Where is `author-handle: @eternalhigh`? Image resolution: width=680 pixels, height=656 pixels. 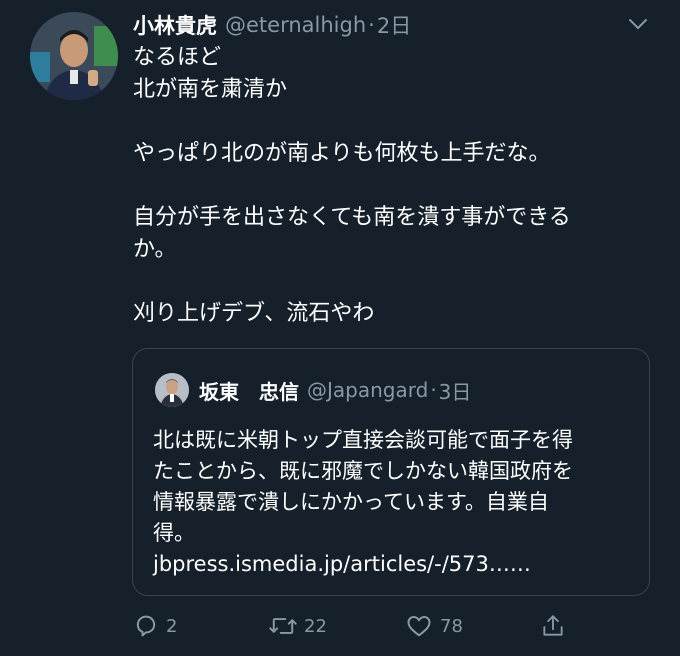 author-handle: @eternalhigh is located at coordinates (295, 25).